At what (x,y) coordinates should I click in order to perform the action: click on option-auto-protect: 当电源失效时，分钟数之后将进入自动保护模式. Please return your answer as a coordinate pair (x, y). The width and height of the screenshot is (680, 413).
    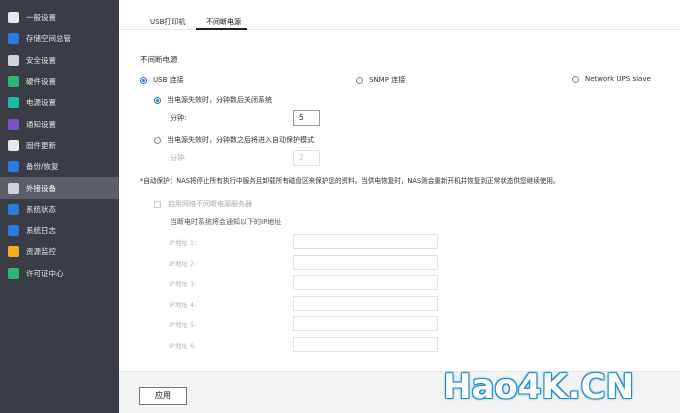
    Looking at the image, I should click on (234, 140).